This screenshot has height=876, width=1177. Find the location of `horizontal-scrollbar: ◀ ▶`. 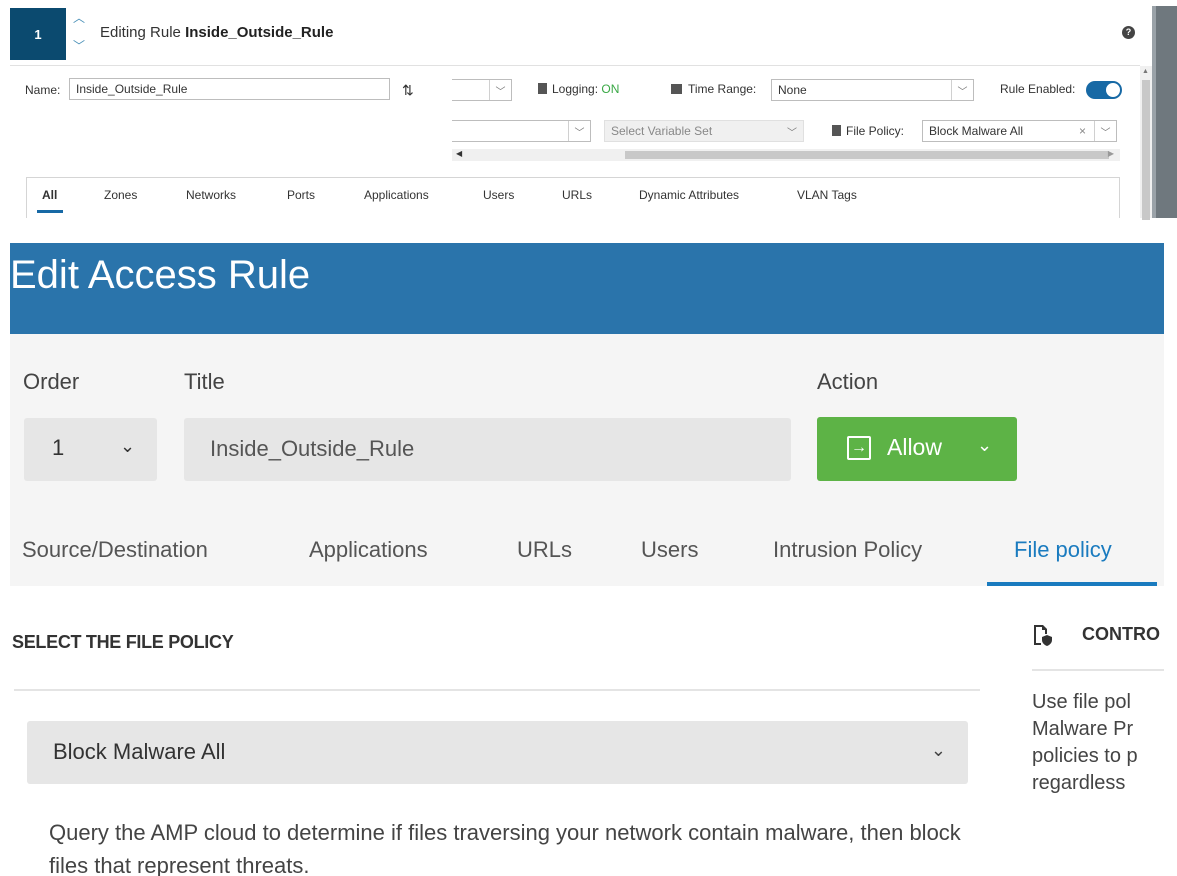

horizontal-scrollbar: ◀ ▶ is located at coordinates (786, 155).